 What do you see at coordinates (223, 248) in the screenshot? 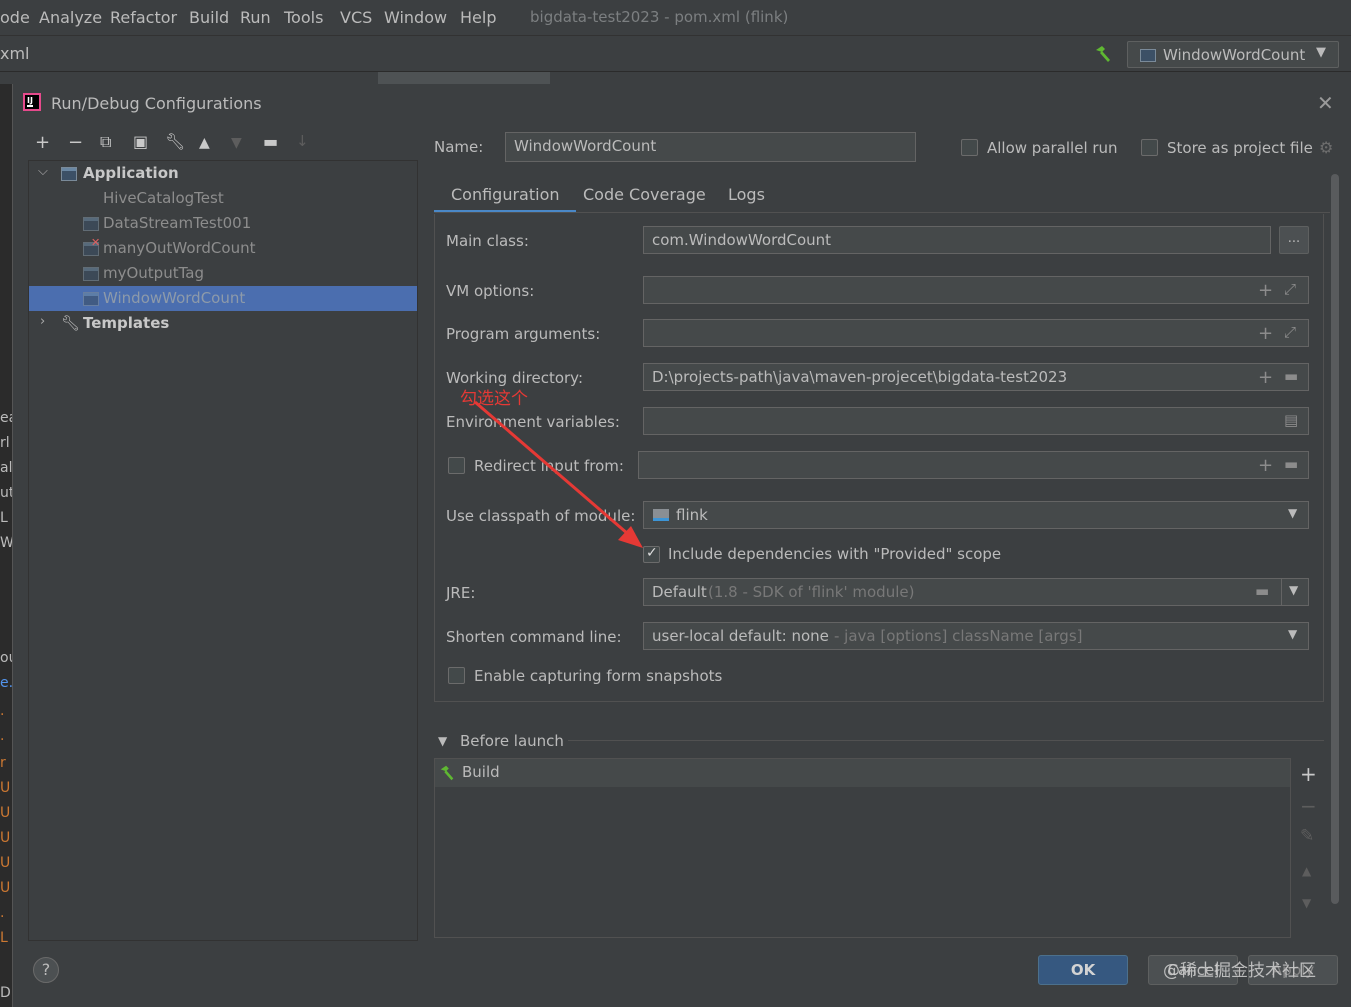
I see `tree-item-manyoutwordcount: ✕ manyOutWordCount` at bounding box center [223, 248].